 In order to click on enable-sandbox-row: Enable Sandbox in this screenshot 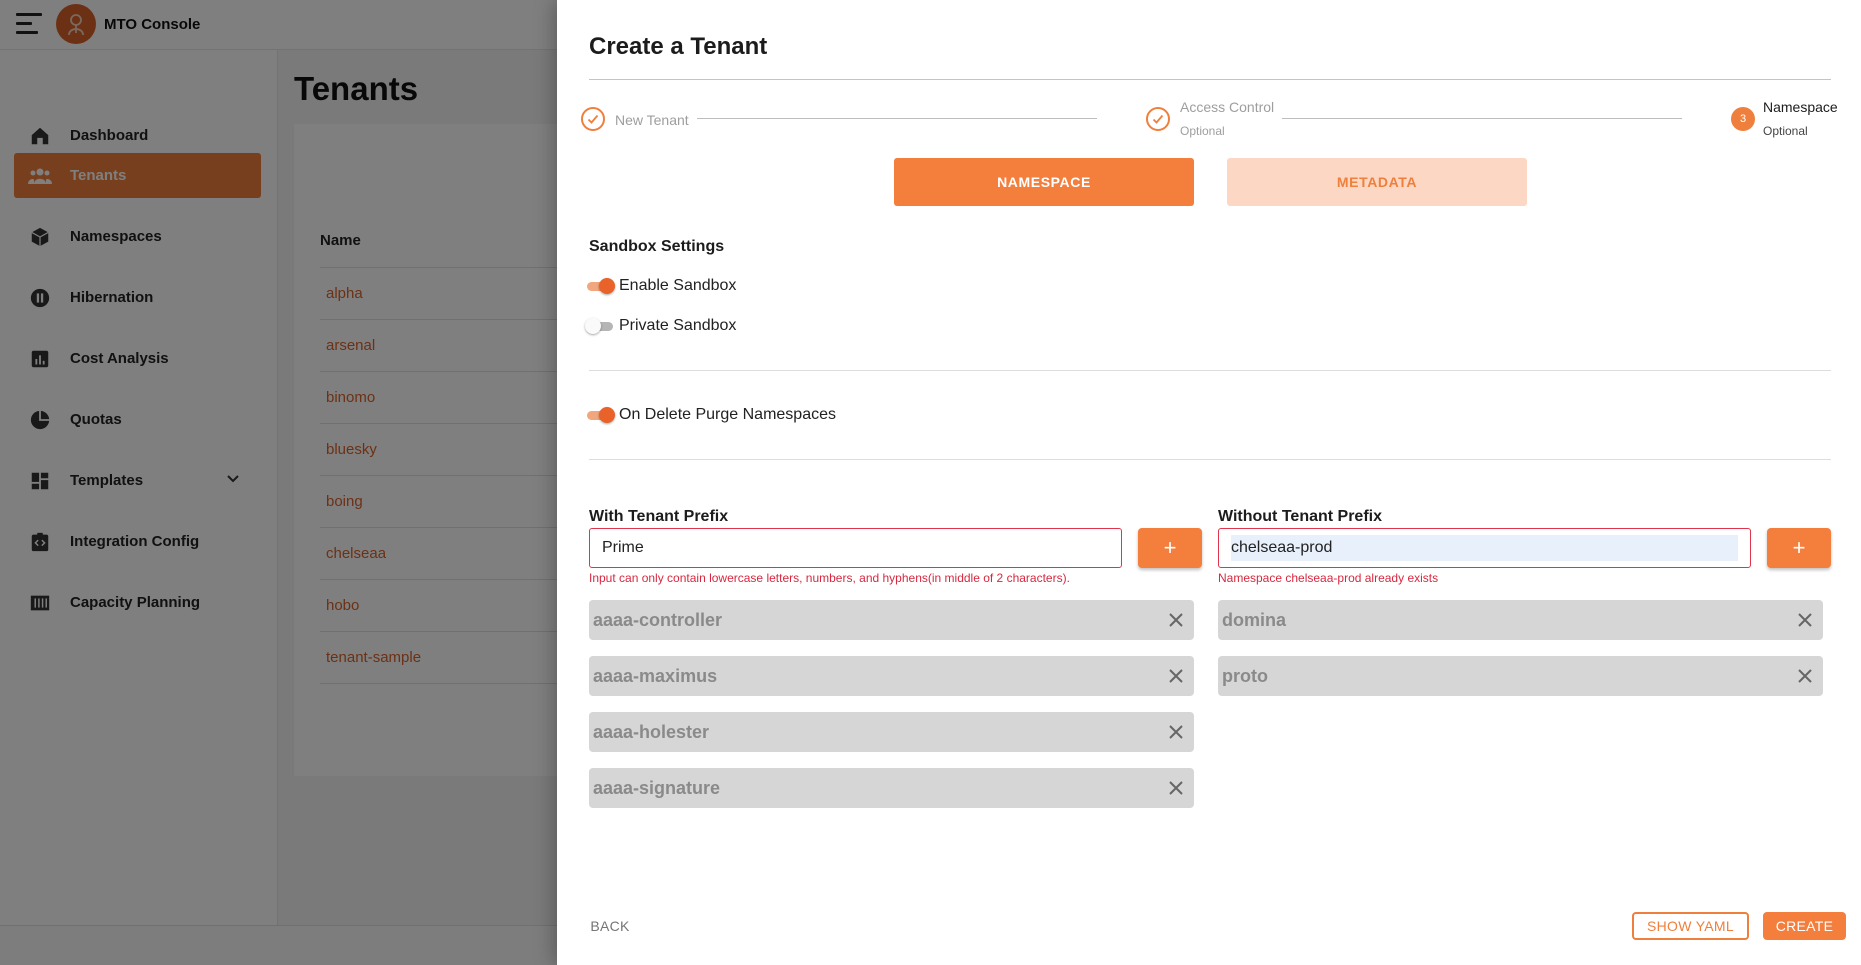, I will do `click(660, 286)`.